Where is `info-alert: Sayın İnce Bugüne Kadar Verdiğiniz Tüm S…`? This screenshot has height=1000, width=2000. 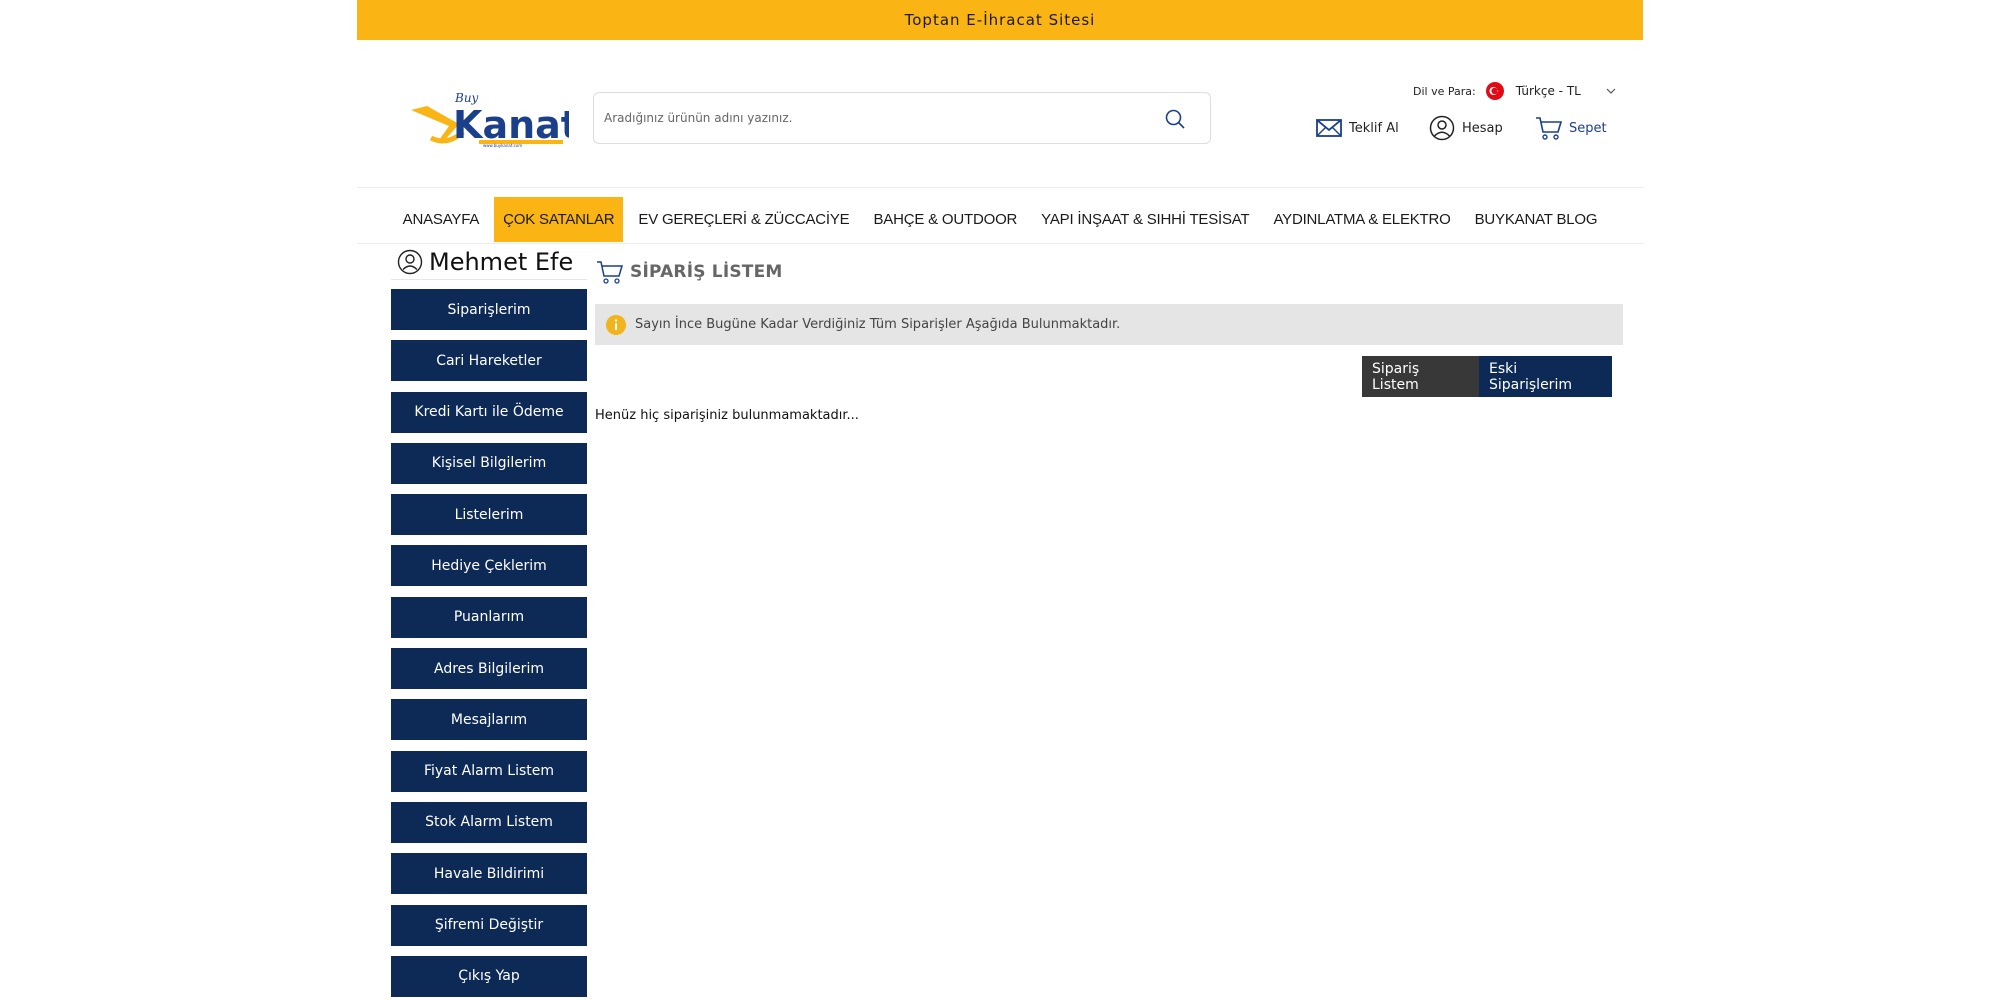 info-alert: Sayın İnce Bugüne Kadar Verdiğiniz Tüm S… is located at coordinates (1109, 324).